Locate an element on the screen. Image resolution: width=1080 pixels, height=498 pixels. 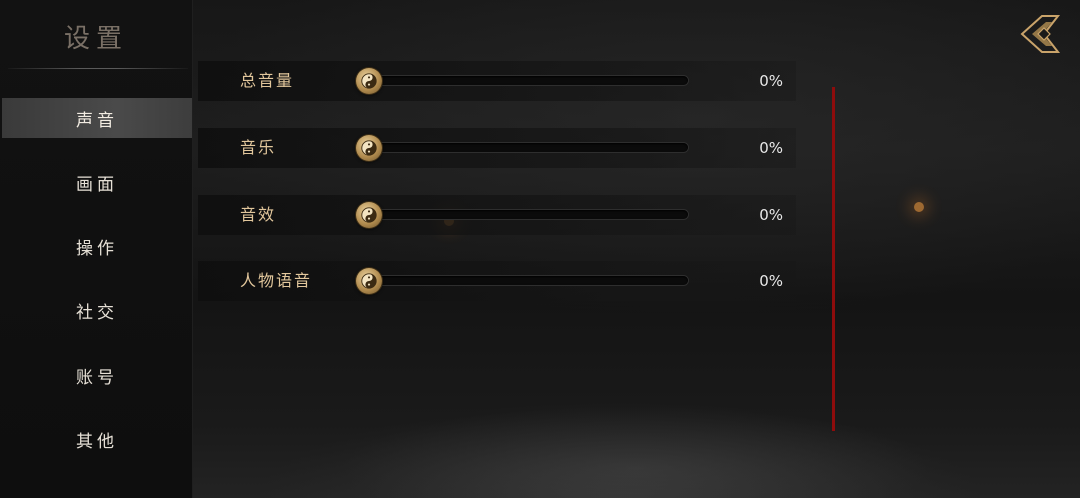
character-voice-track is located at coordinates (527, 280).